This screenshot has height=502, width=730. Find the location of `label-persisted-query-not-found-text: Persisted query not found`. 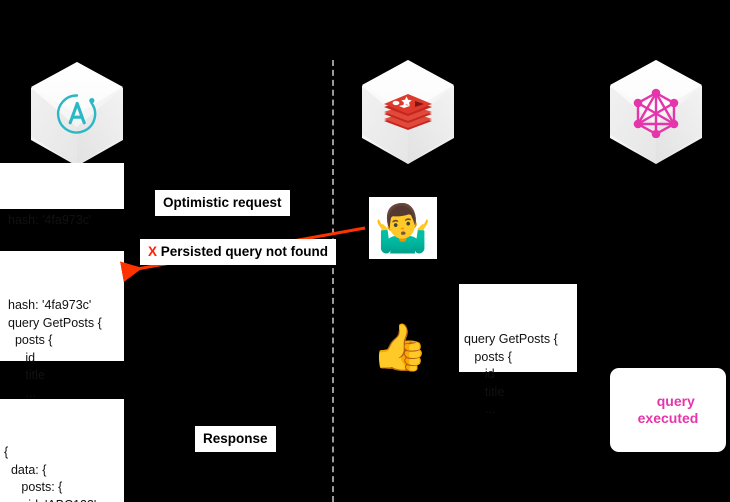

label-persisted-query-not-found-text: Persisted query not found is located at coordinates (244, 251).